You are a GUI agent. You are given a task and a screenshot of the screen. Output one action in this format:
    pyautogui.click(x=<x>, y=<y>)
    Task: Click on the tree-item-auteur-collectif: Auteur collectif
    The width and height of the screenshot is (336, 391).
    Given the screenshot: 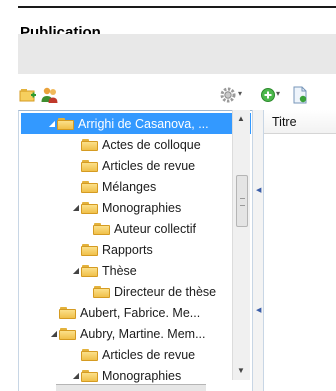 What is the action you would take?
    pyautogui.click(x=107, y=228)
    